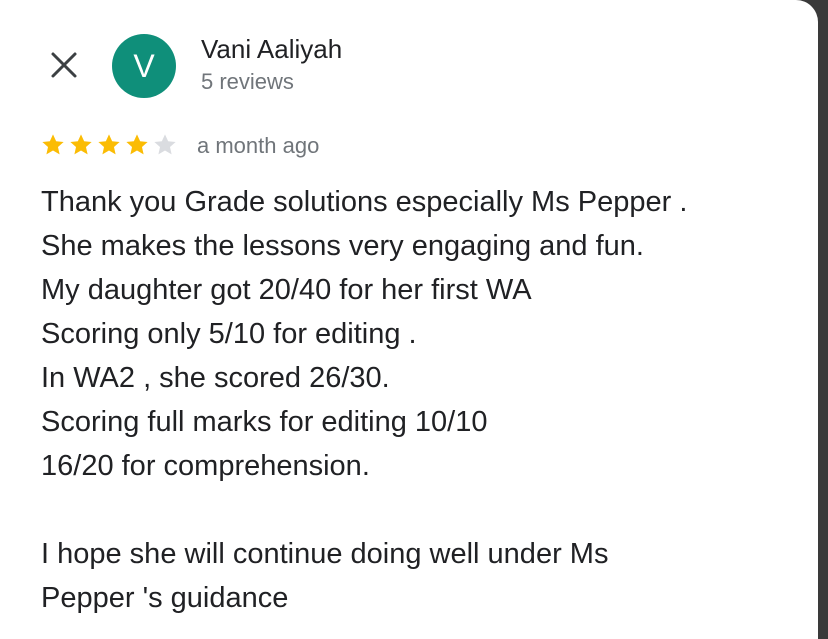  I want to click on review-date: a month ago, so click(258, 145).